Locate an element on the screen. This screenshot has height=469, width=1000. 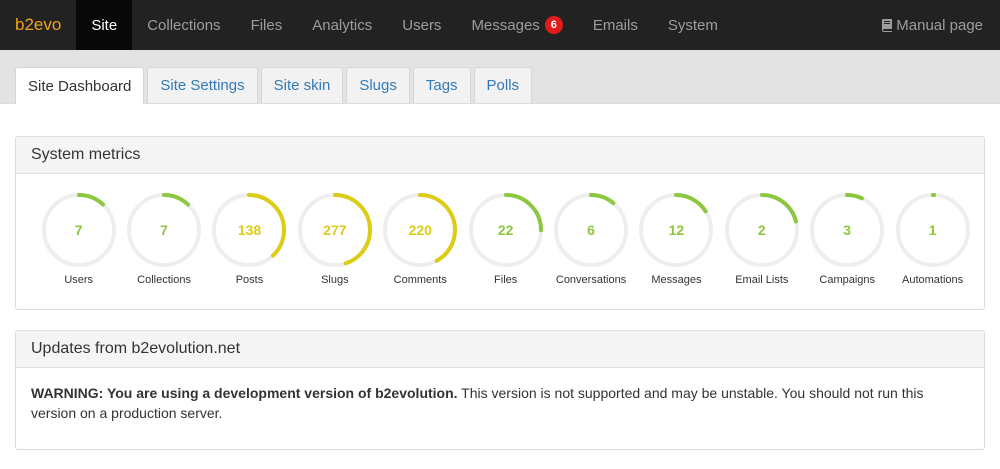
metric-gauge: 12 is located at coordinates (676, 230).